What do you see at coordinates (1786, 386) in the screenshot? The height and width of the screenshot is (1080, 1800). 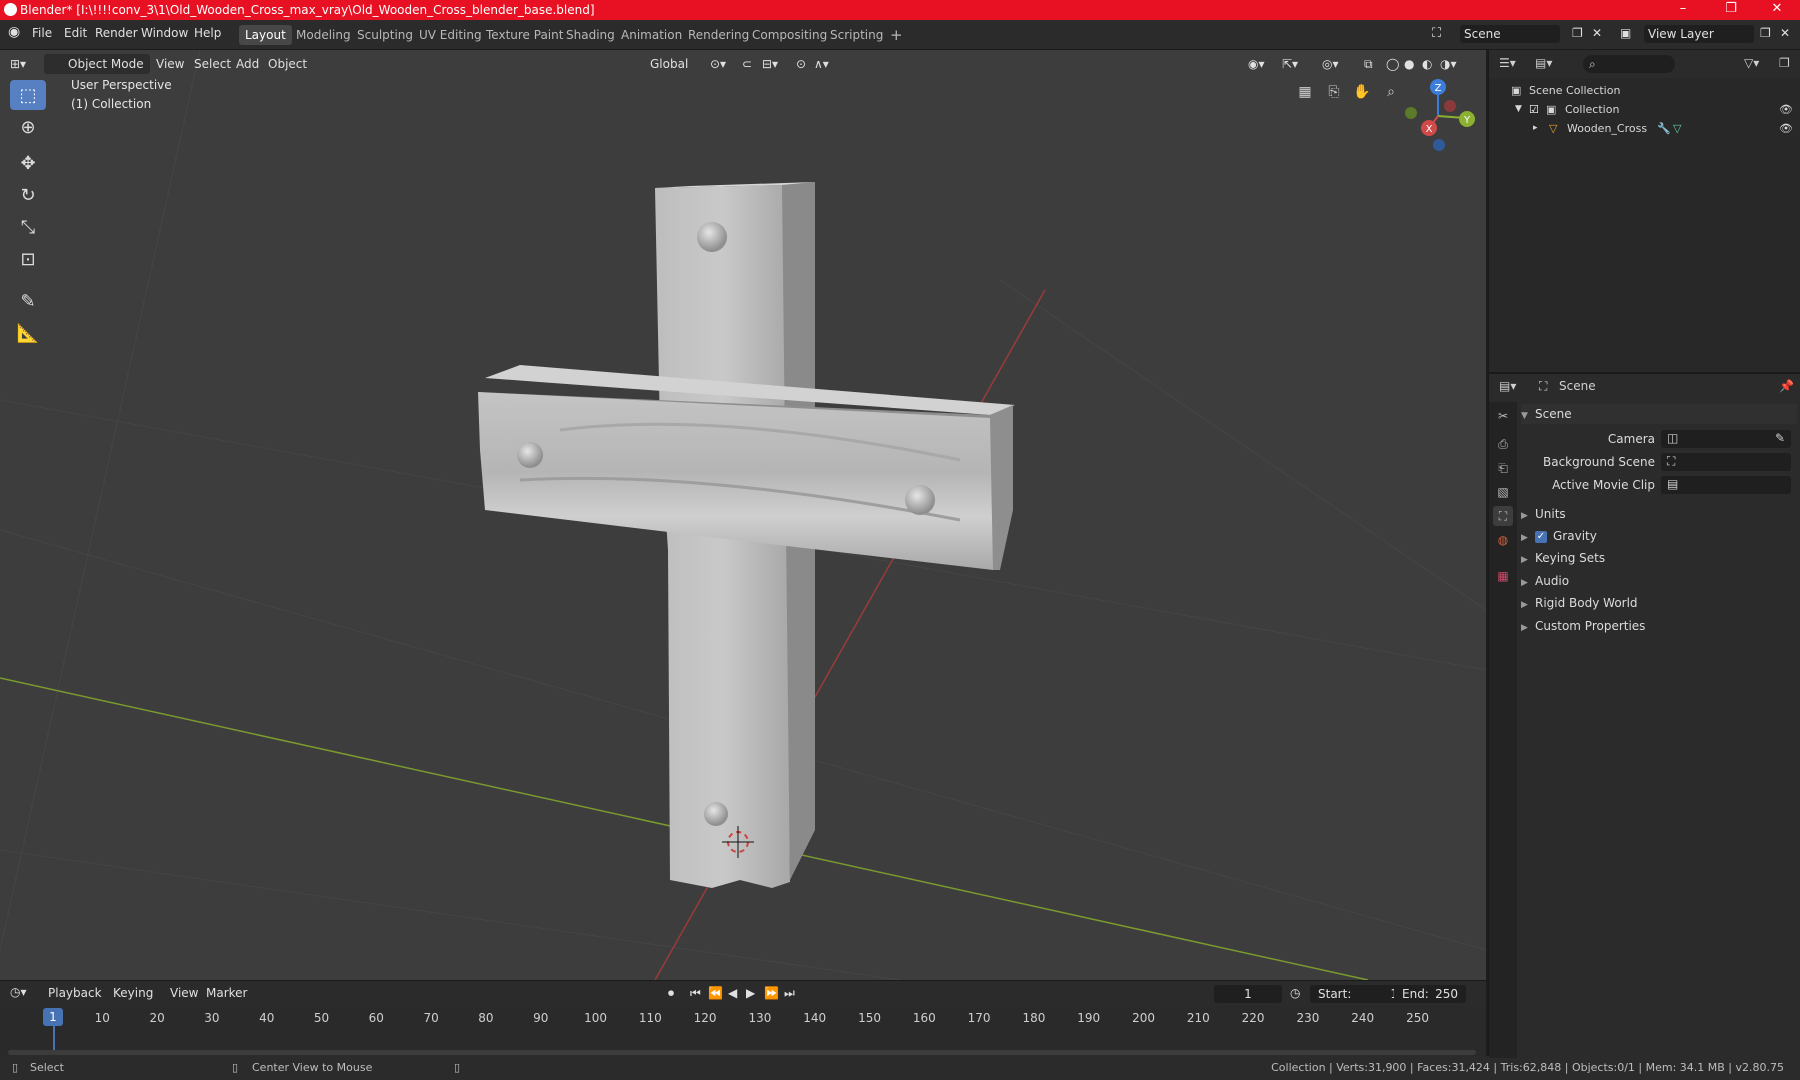 I see `pin-icon: 📌` at bounding box center [1786, 386].